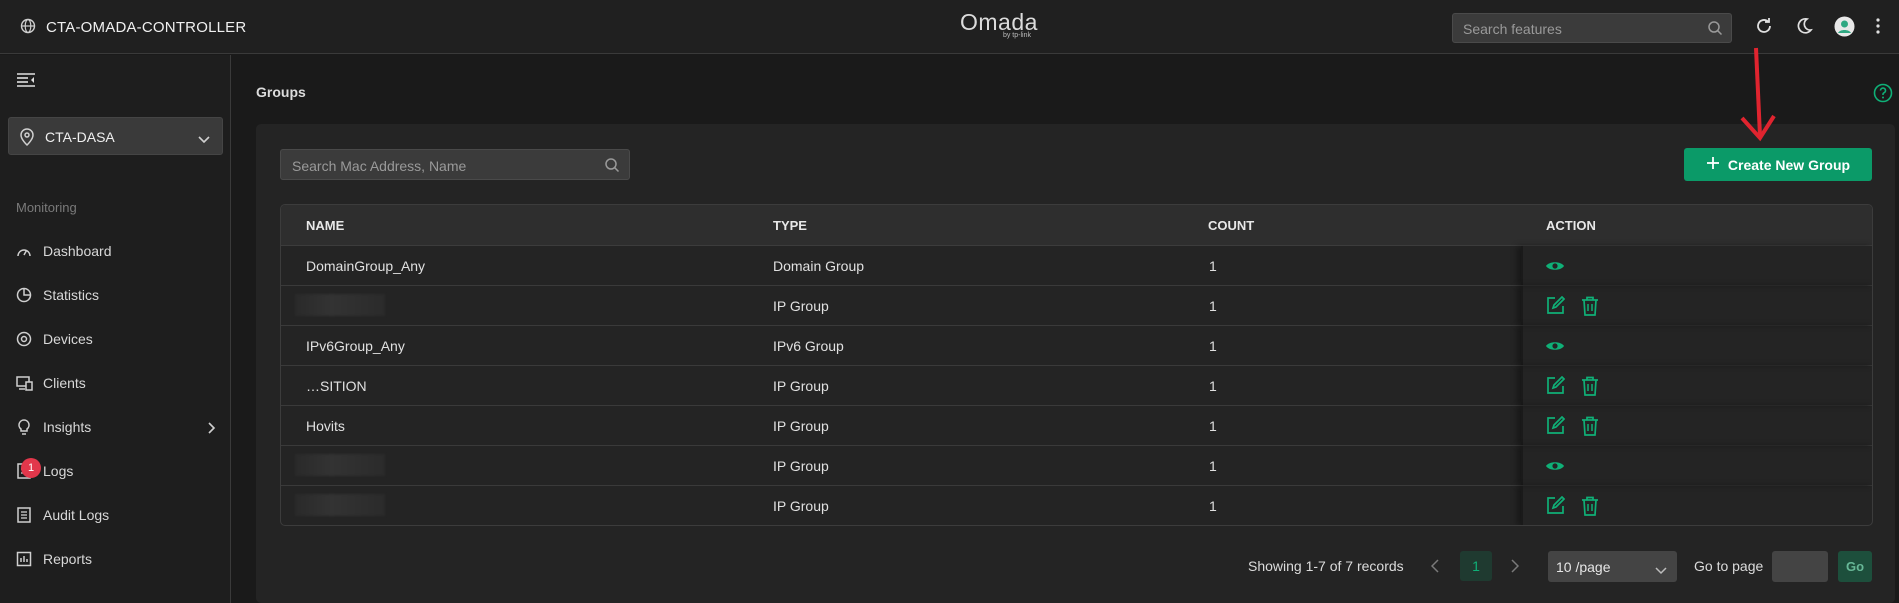 The image size is (1899, 603). I want to click on omada-logo: Omada by tp-link, so click(999, 24).